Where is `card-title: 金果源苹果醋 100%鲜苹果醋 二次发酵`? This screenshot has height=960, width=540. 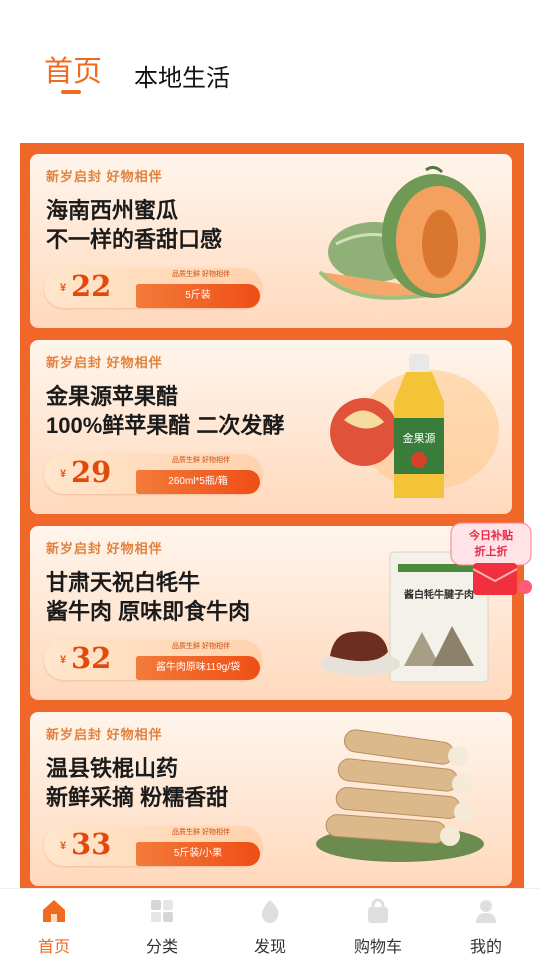 card-title: 金果源苹果醋 100%鲜苹果醋 二次发酵 is located at coordinates (165, 411).